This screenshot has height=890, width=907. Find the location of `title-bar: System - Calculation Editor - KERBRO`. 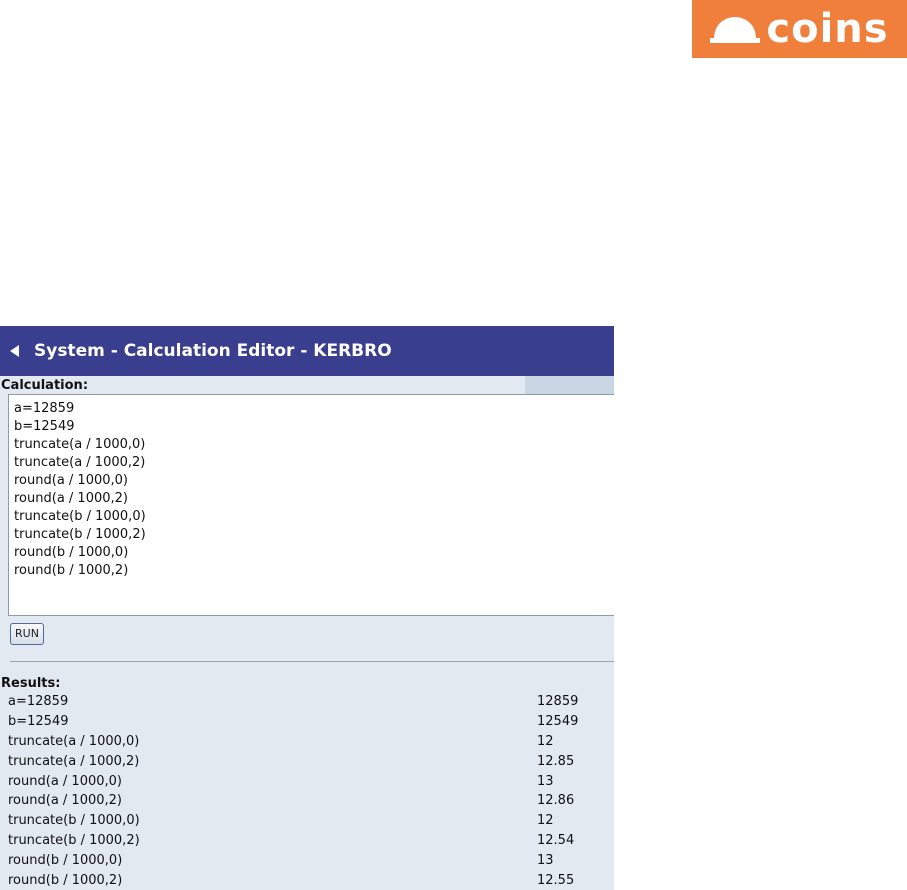

title-bar: System - Calculation Editor - KERBRO is located at coordinates (307, 351).